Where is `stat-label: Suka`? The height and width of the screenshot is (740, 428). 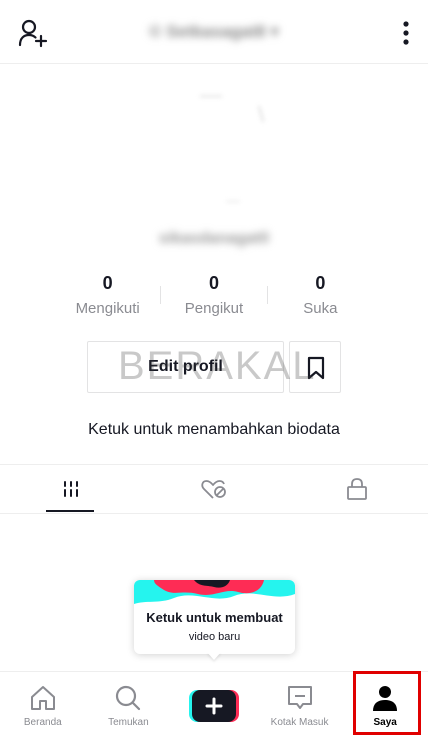
stat-label: Suka is located at coordinates (320, 308).